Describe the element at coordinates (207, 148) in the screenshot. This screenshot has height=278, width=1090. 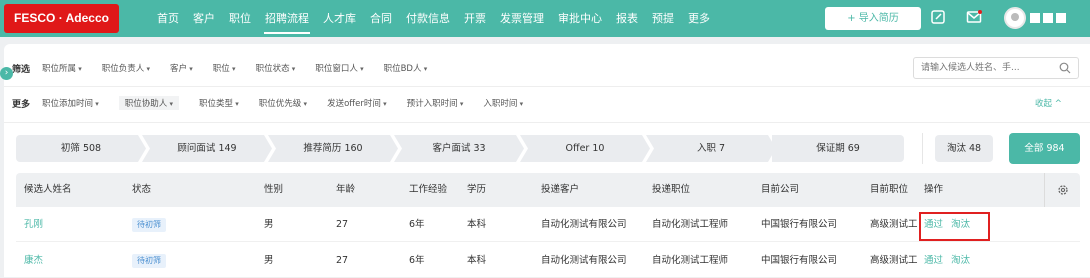
I see `stage-consultant-interview: 顾问面试 149` at that location.